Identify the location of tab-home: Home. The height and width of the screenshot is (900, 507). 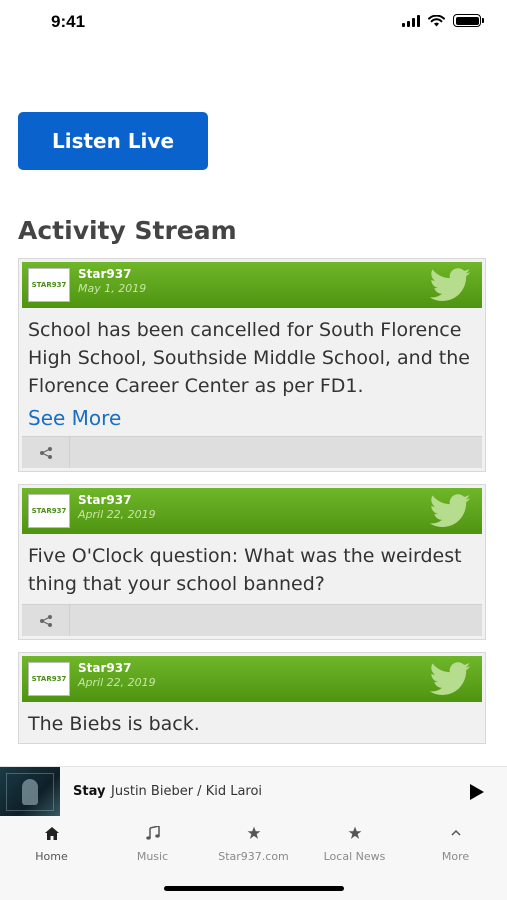
(51, 843).